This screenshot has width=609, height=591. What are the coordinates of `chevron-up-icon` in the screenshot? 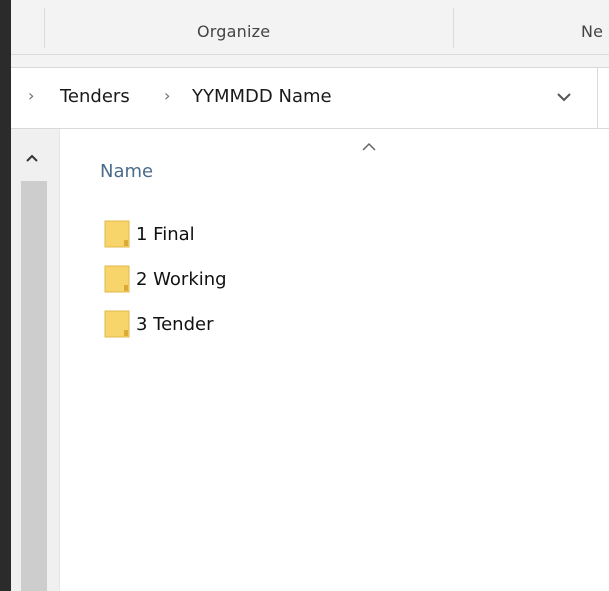 It's located at (32, 158).